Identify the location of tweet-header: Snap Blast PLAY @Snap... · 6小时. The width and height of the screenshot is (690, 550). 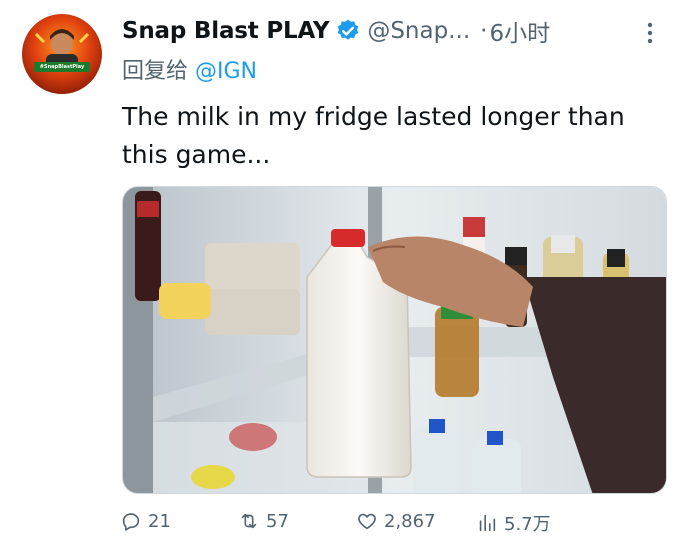
(336, 31).